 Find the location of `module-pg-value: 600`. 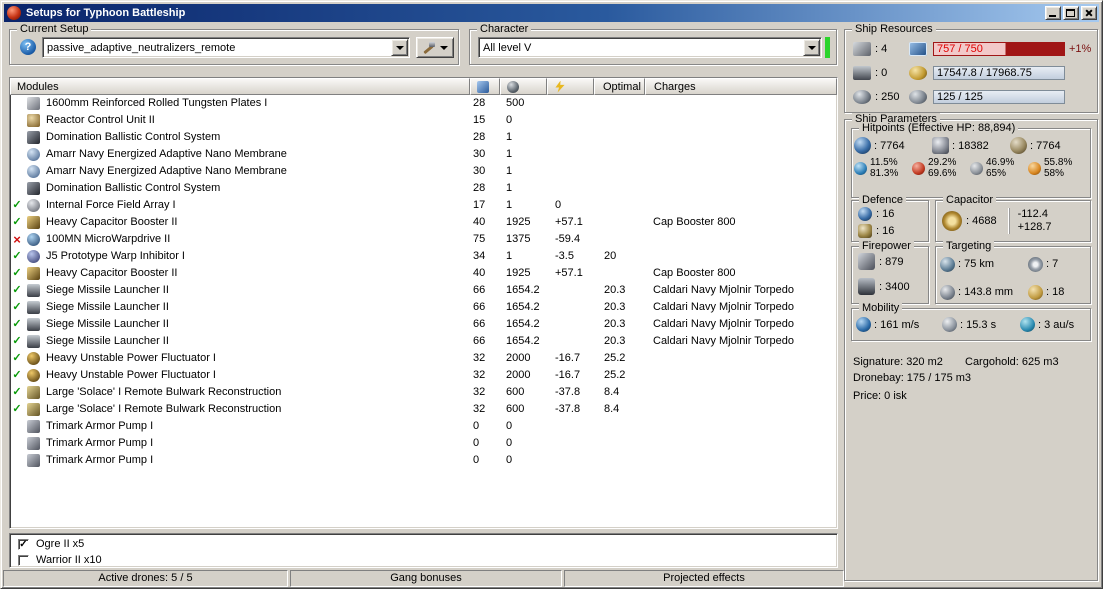

module-pg-value: 600 is located at coordinates (515, 392).